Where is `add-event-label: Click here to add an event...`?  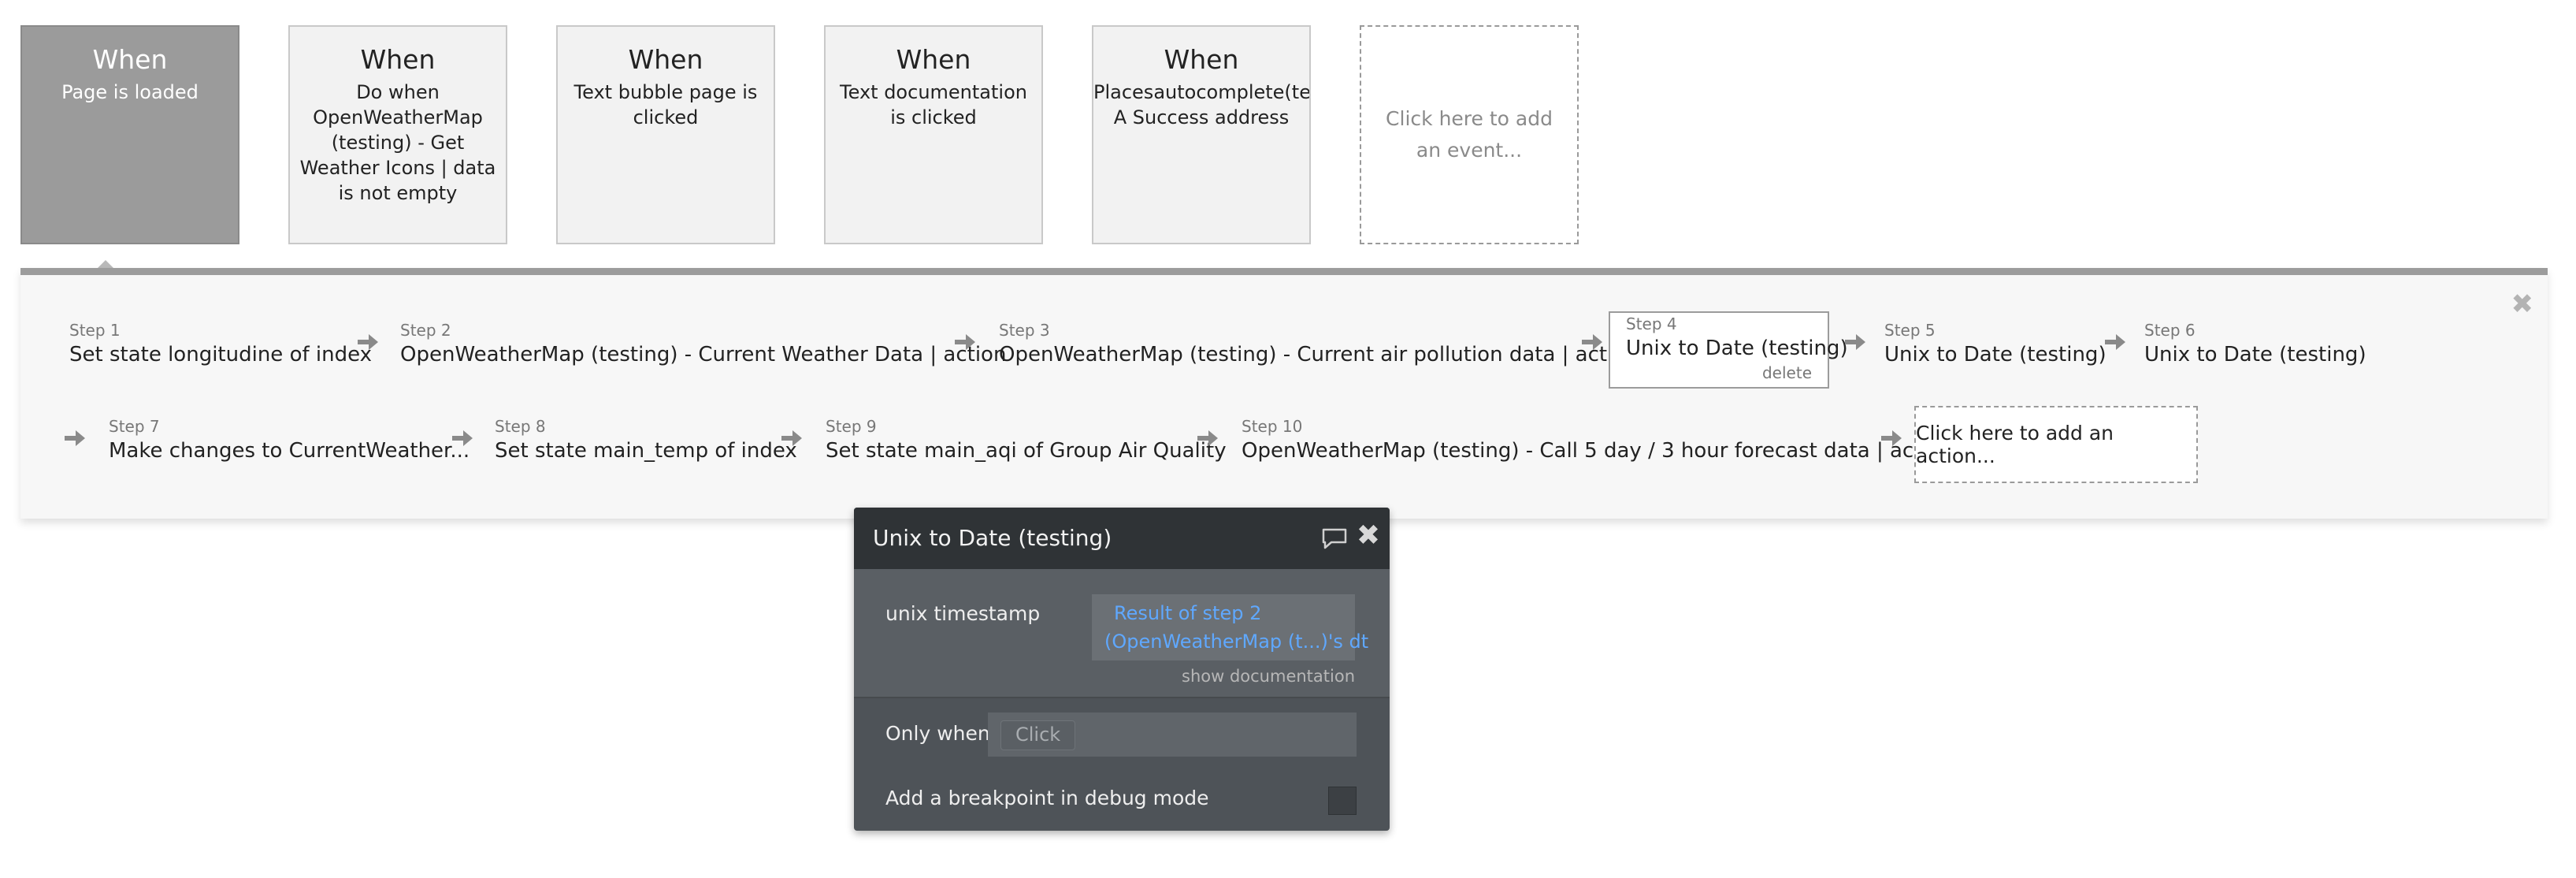 add-event-label: Click here to add an event... is located at coordinates (1469, 134).